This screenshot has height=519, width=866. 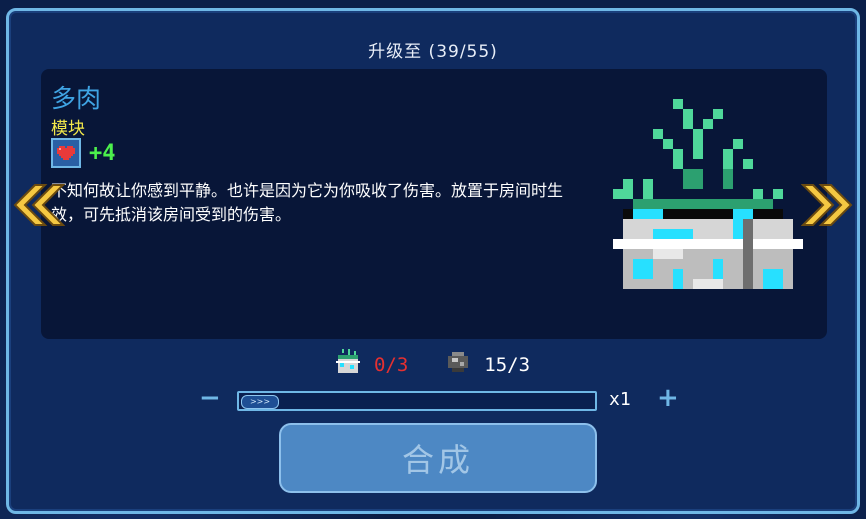 I want to click on cost-row: 0/3 15/3, so click(x=433, y=364).